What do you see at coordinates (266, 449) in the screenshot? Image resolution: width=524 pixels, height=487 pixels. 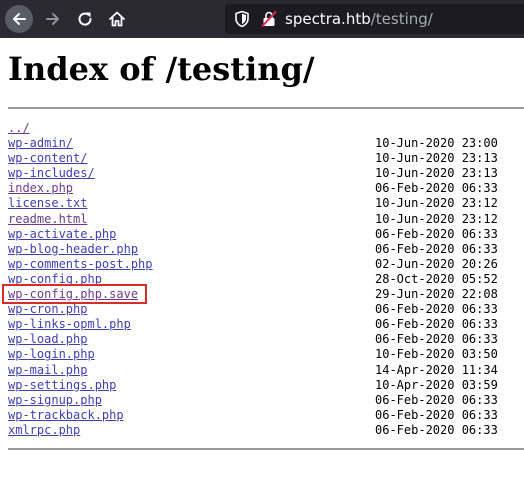 I see `bottom-divider` at bounding box center [266, 449].